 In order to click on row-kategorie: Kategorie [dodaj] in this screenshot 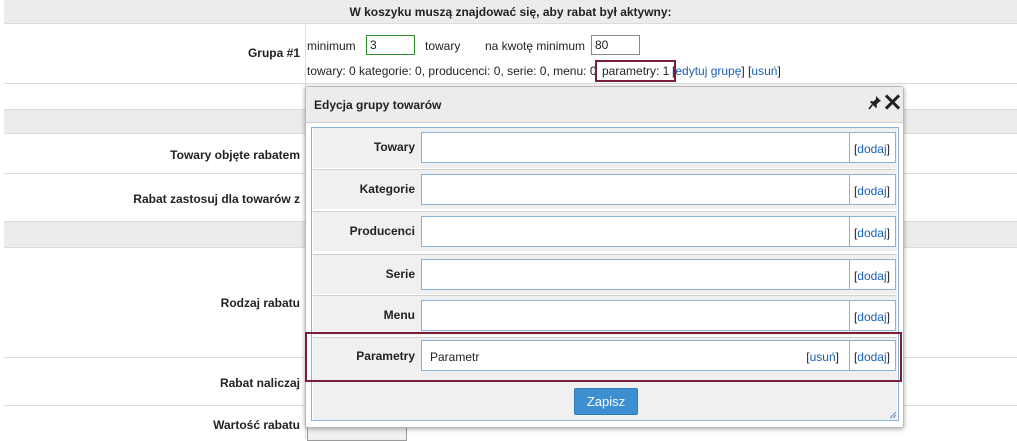, I will do `click(605, 189)`.